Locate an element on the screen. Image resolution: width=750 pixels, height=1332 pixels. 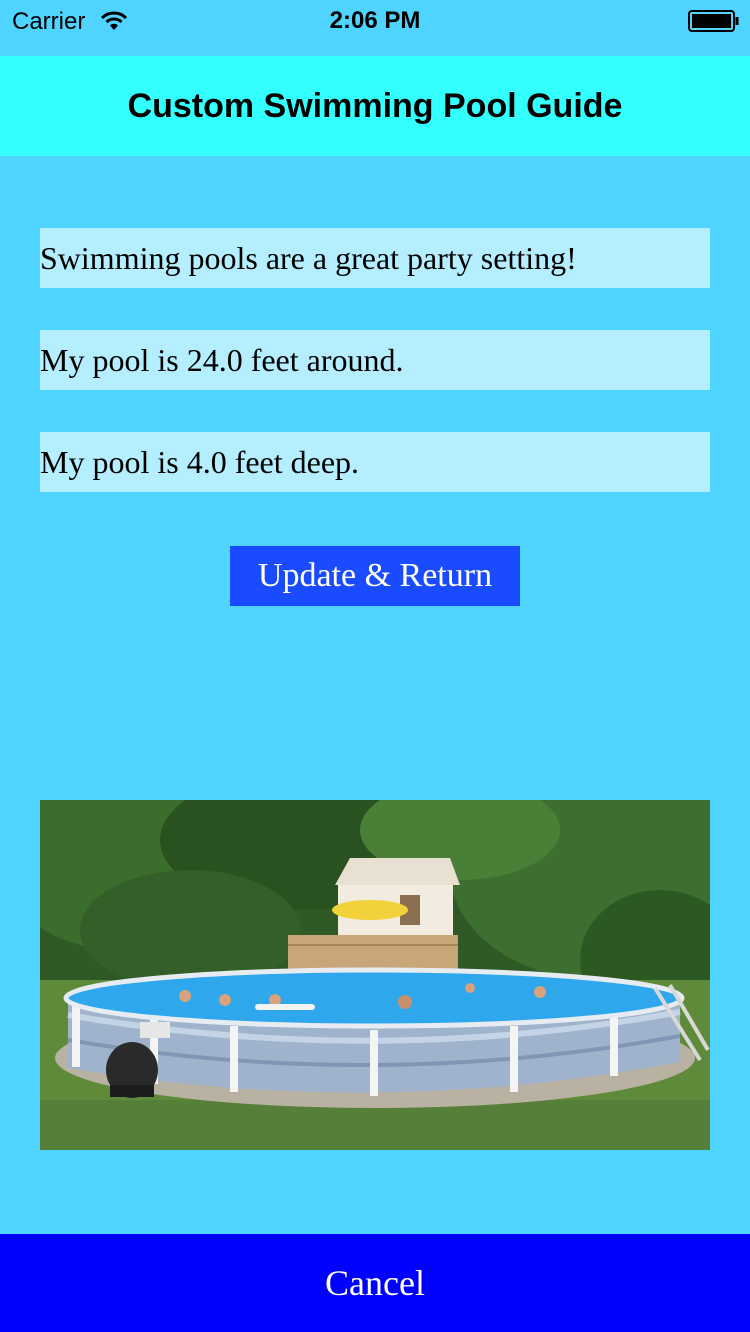
status-bar: Carrier 2:06 PM is located at coordinates (375, 28).